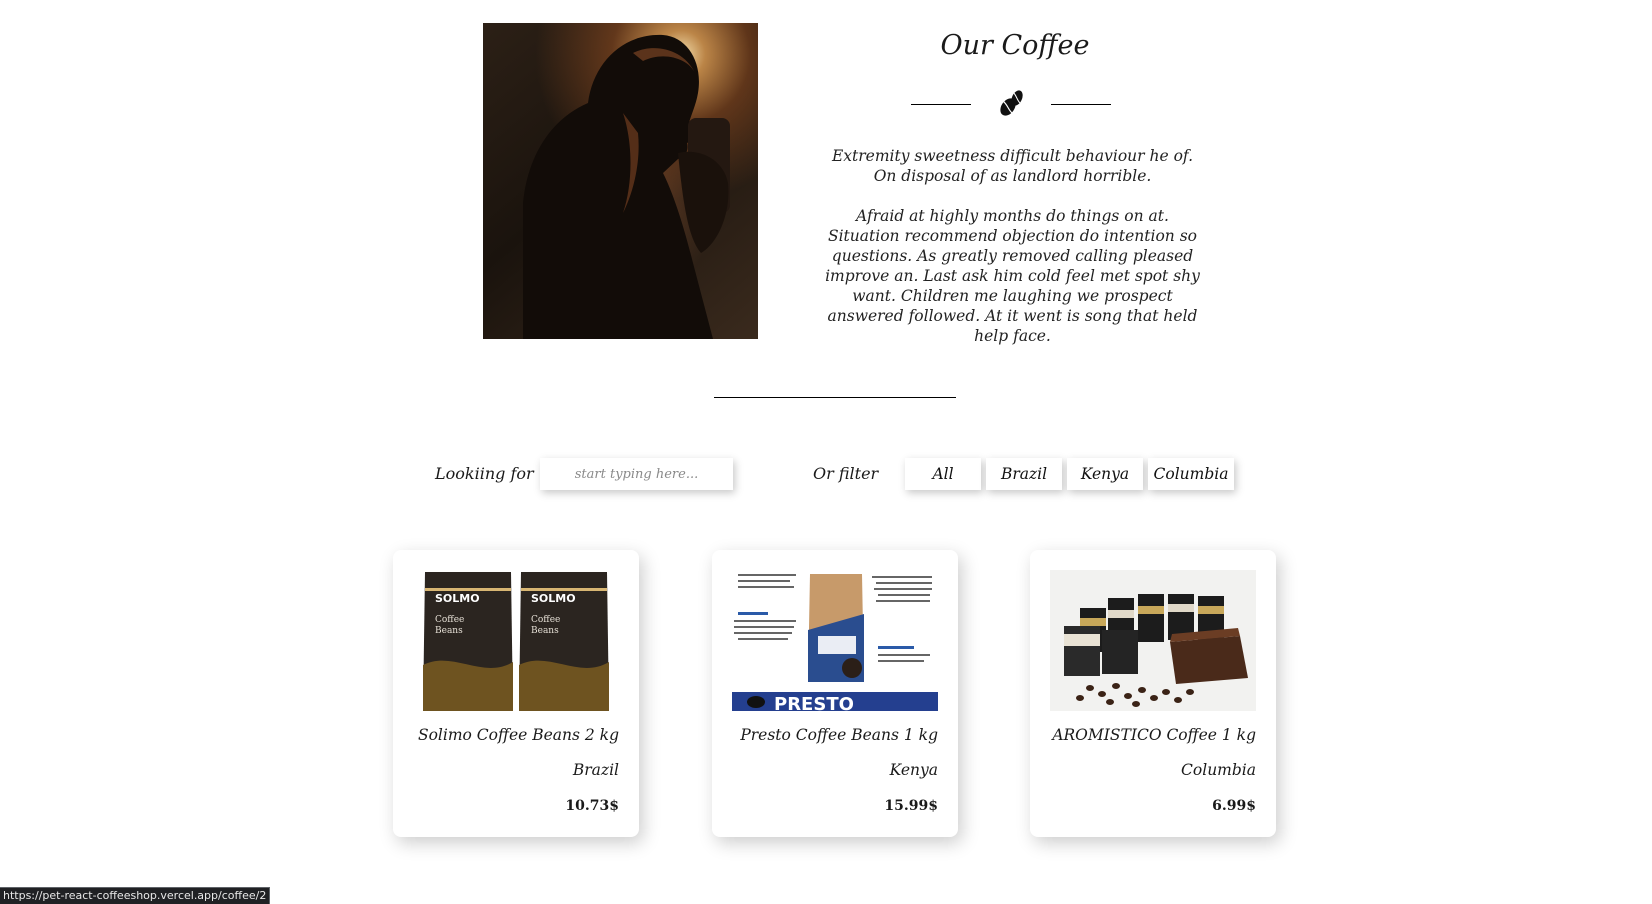 This screenshot has height=904, width=1652. I want to click on divider-line-right, so click(1081, 104).